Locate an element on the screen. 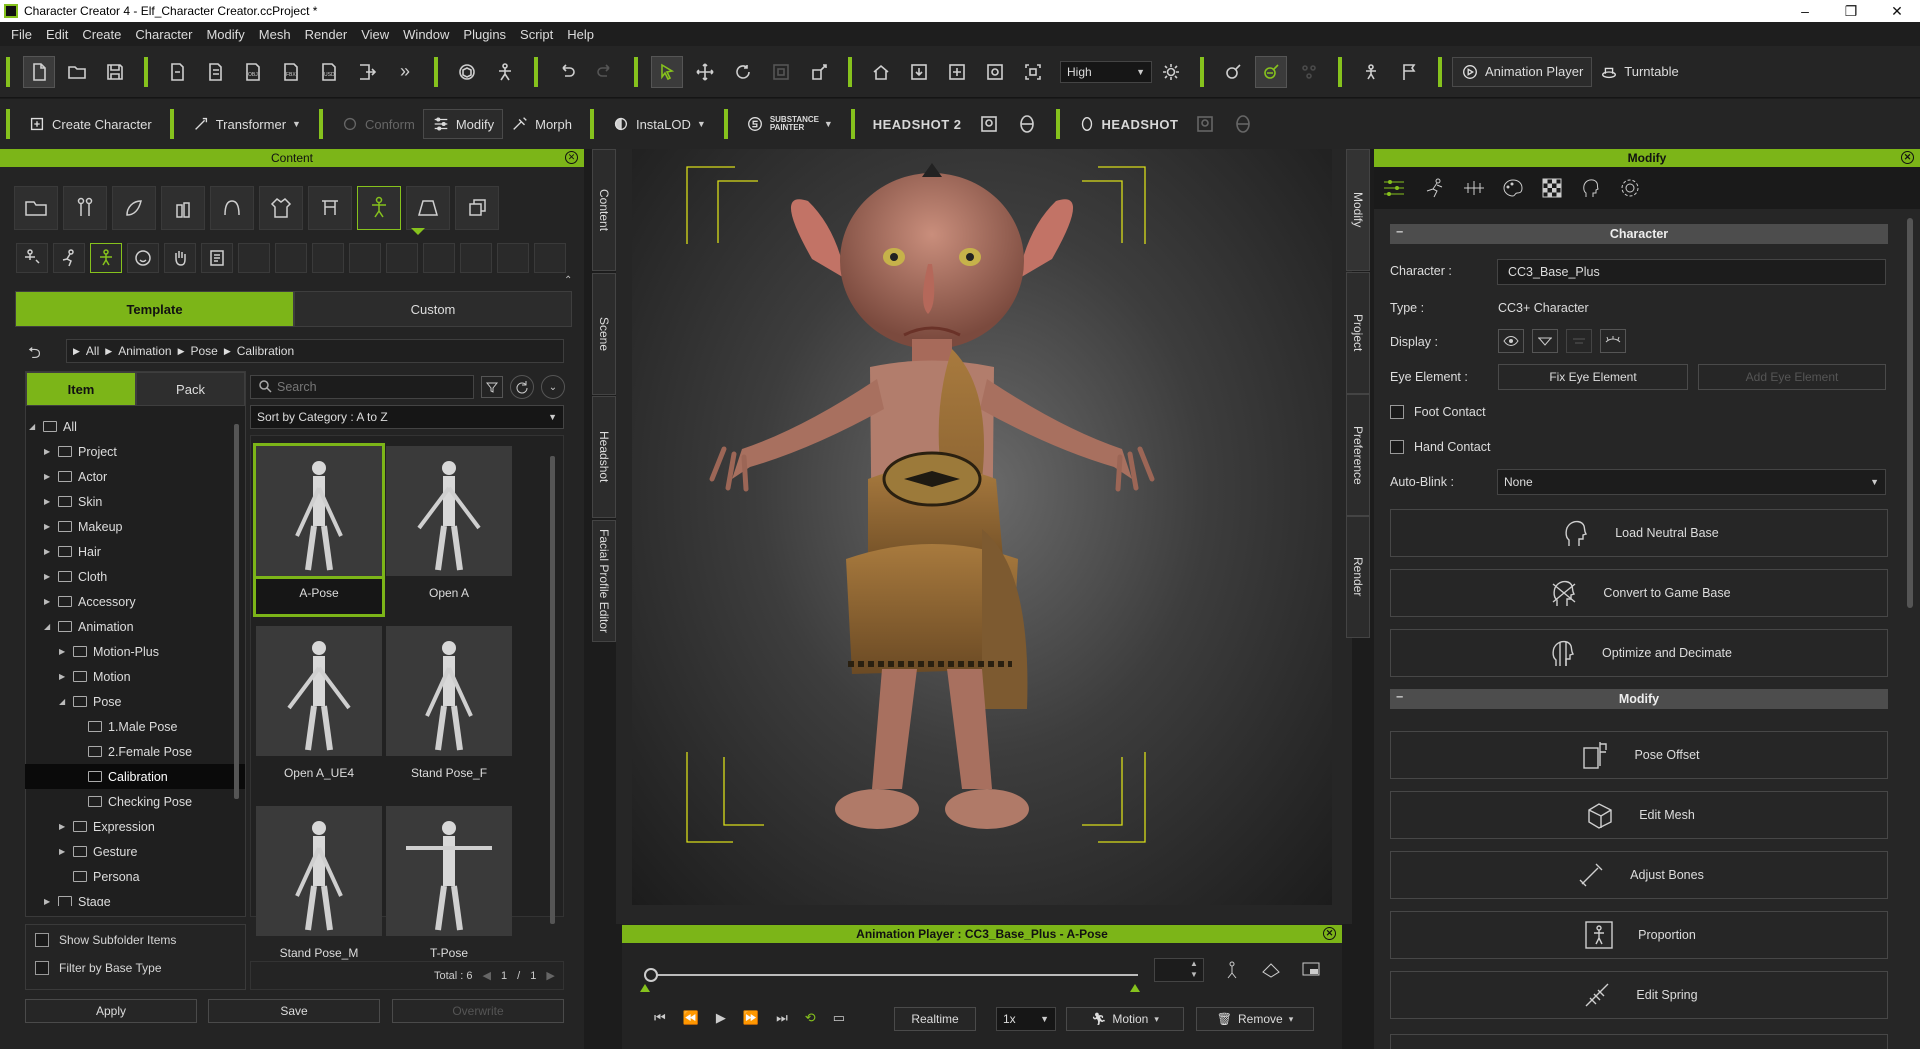 The height and width of the screenshot is (1049, 1920). menu-create: Create is located at coordinates (101, 34).